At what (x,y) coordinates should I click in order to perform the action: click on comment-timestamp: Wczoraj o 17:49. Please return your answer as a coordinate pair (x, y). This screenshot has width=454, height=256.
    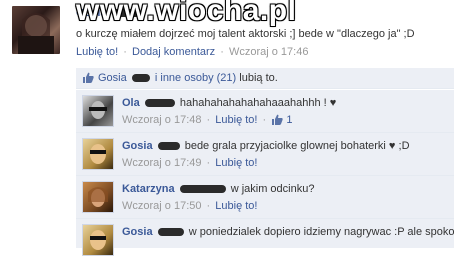
    Looking at the image, I should click on (161, 163).